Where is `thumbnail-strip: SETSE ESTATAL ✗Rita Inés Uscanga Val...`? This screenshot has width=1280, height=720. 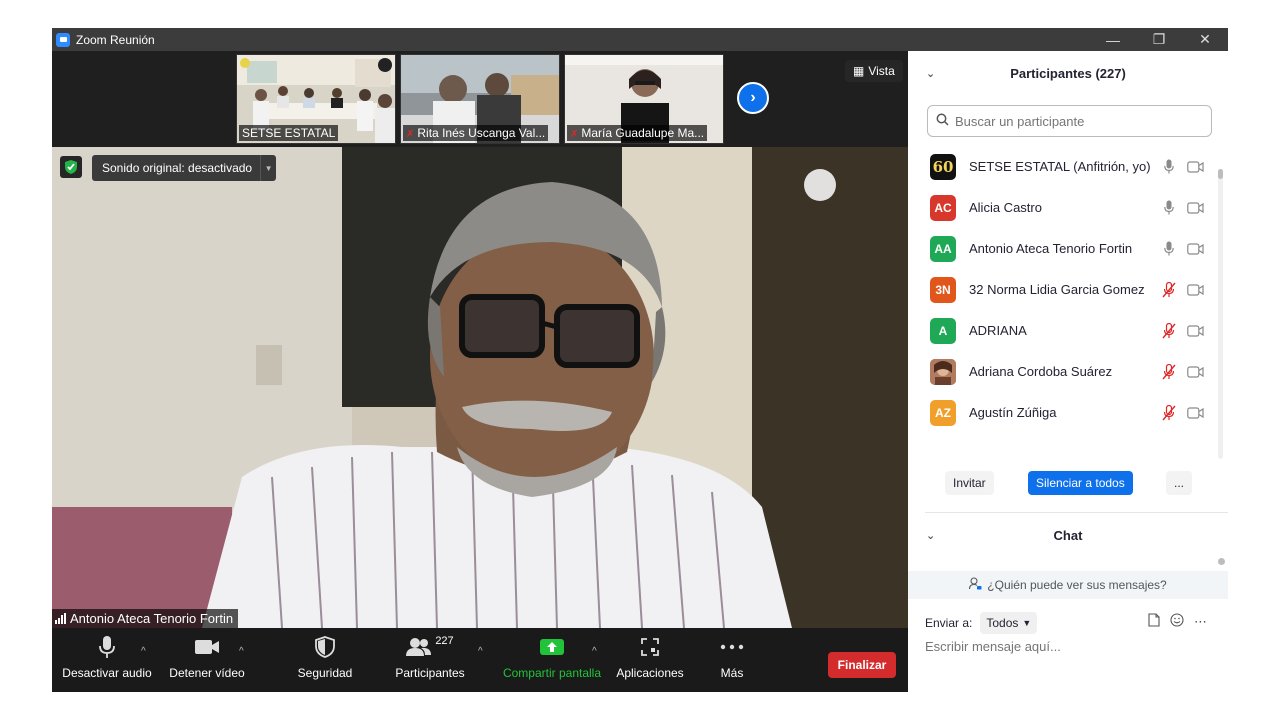 thumbnail-strip: SETSE ESTATAL ✗Rita Inés Uscanga Val... is located at coordinates (480, 99).